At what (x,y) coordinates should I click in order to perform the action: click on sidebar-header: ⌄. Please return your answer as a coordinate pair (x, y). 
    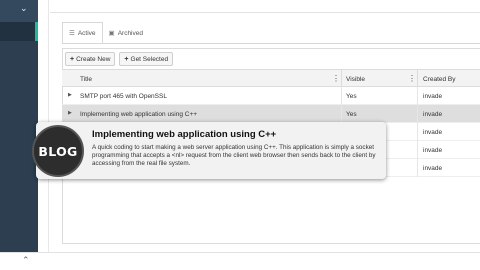
    Looking at the image, I should click on (19, 11).